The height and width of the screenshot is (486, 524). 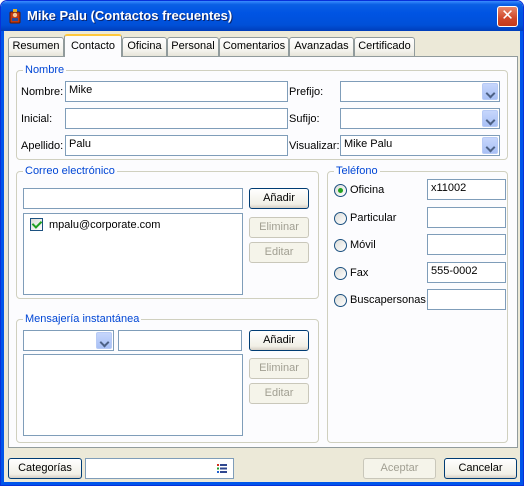 What do you see at coordinates (222, 468) in the screenshot?
I see `category-list-icon` at bounding box center [222, 468].